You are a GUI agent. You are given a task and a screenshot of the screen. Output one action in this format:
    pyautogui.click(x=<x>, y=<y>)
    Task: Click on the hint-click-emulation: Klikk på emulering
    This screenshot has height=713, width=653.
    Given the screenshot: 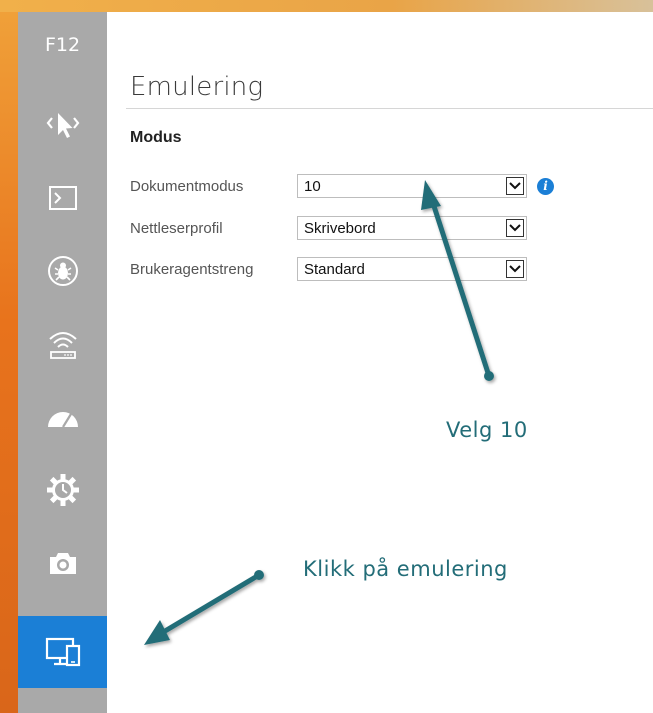 What is the action you would take?
    pyautogui.click(x=405, y=569)
    